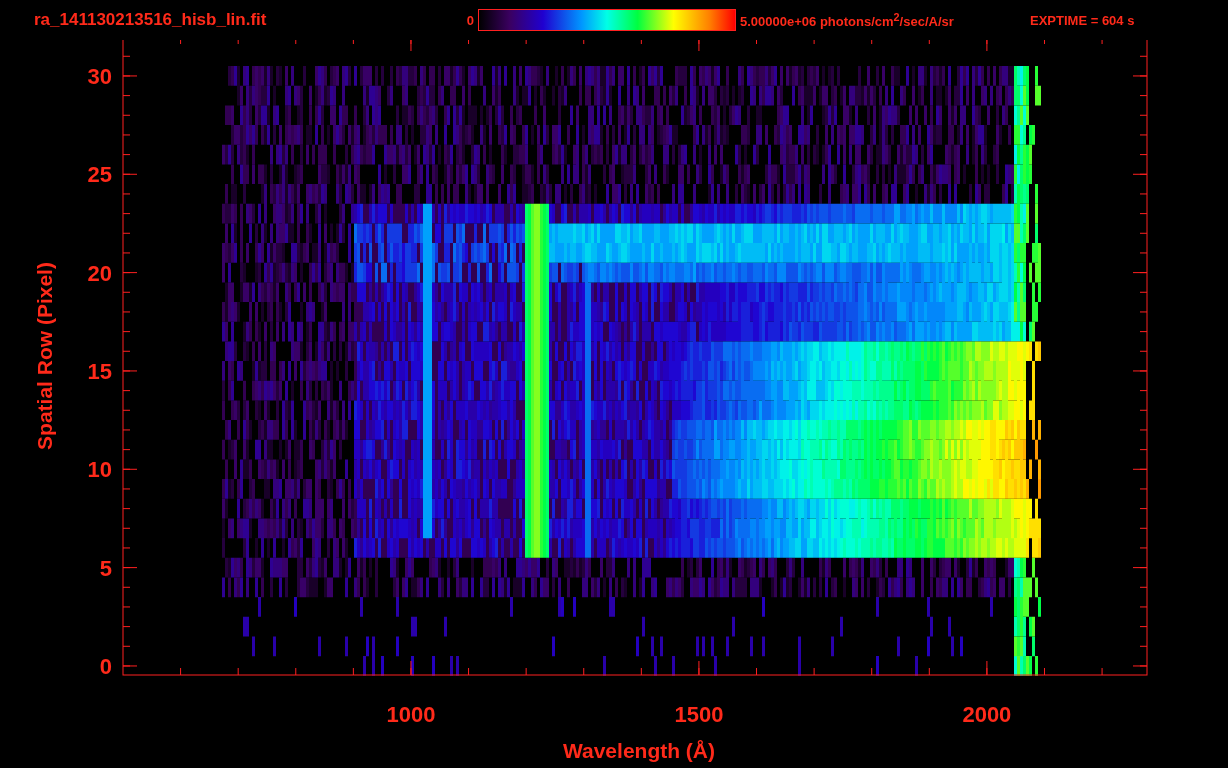 This screenshot has width=1228, height=768. What do you see at coordinates (987, 714) in the screenshot?
I see `x-tick-label: 2000` at bounding box center [987, 714].